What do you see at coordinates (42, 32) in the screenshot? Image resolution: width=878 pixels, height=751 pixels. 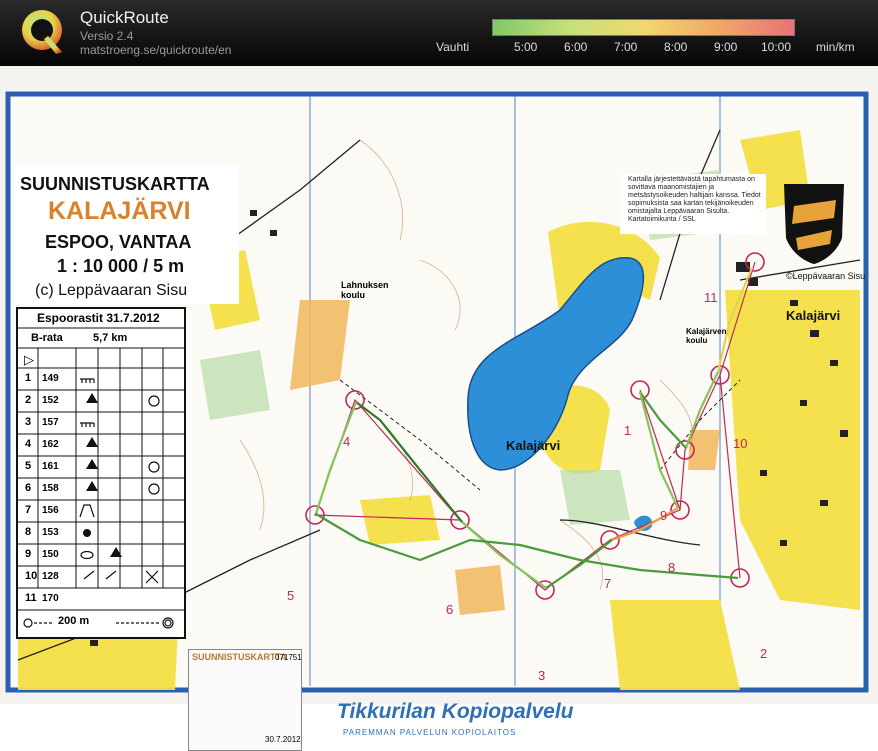 I see `q-logo-icon` at bounding box center [42, 32].